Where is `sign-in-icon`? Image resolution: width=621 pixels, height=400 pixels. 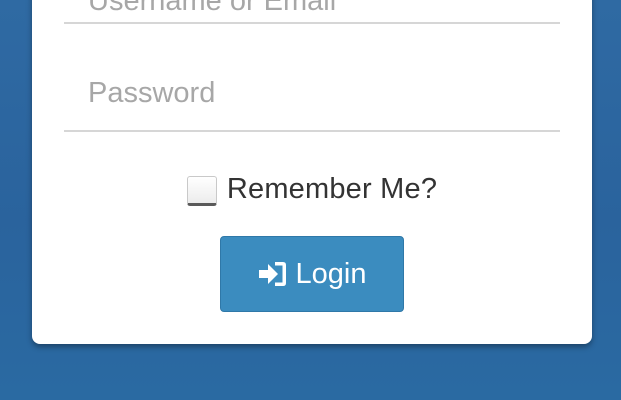
sign-in-icon is located at coordinates (273, 274).